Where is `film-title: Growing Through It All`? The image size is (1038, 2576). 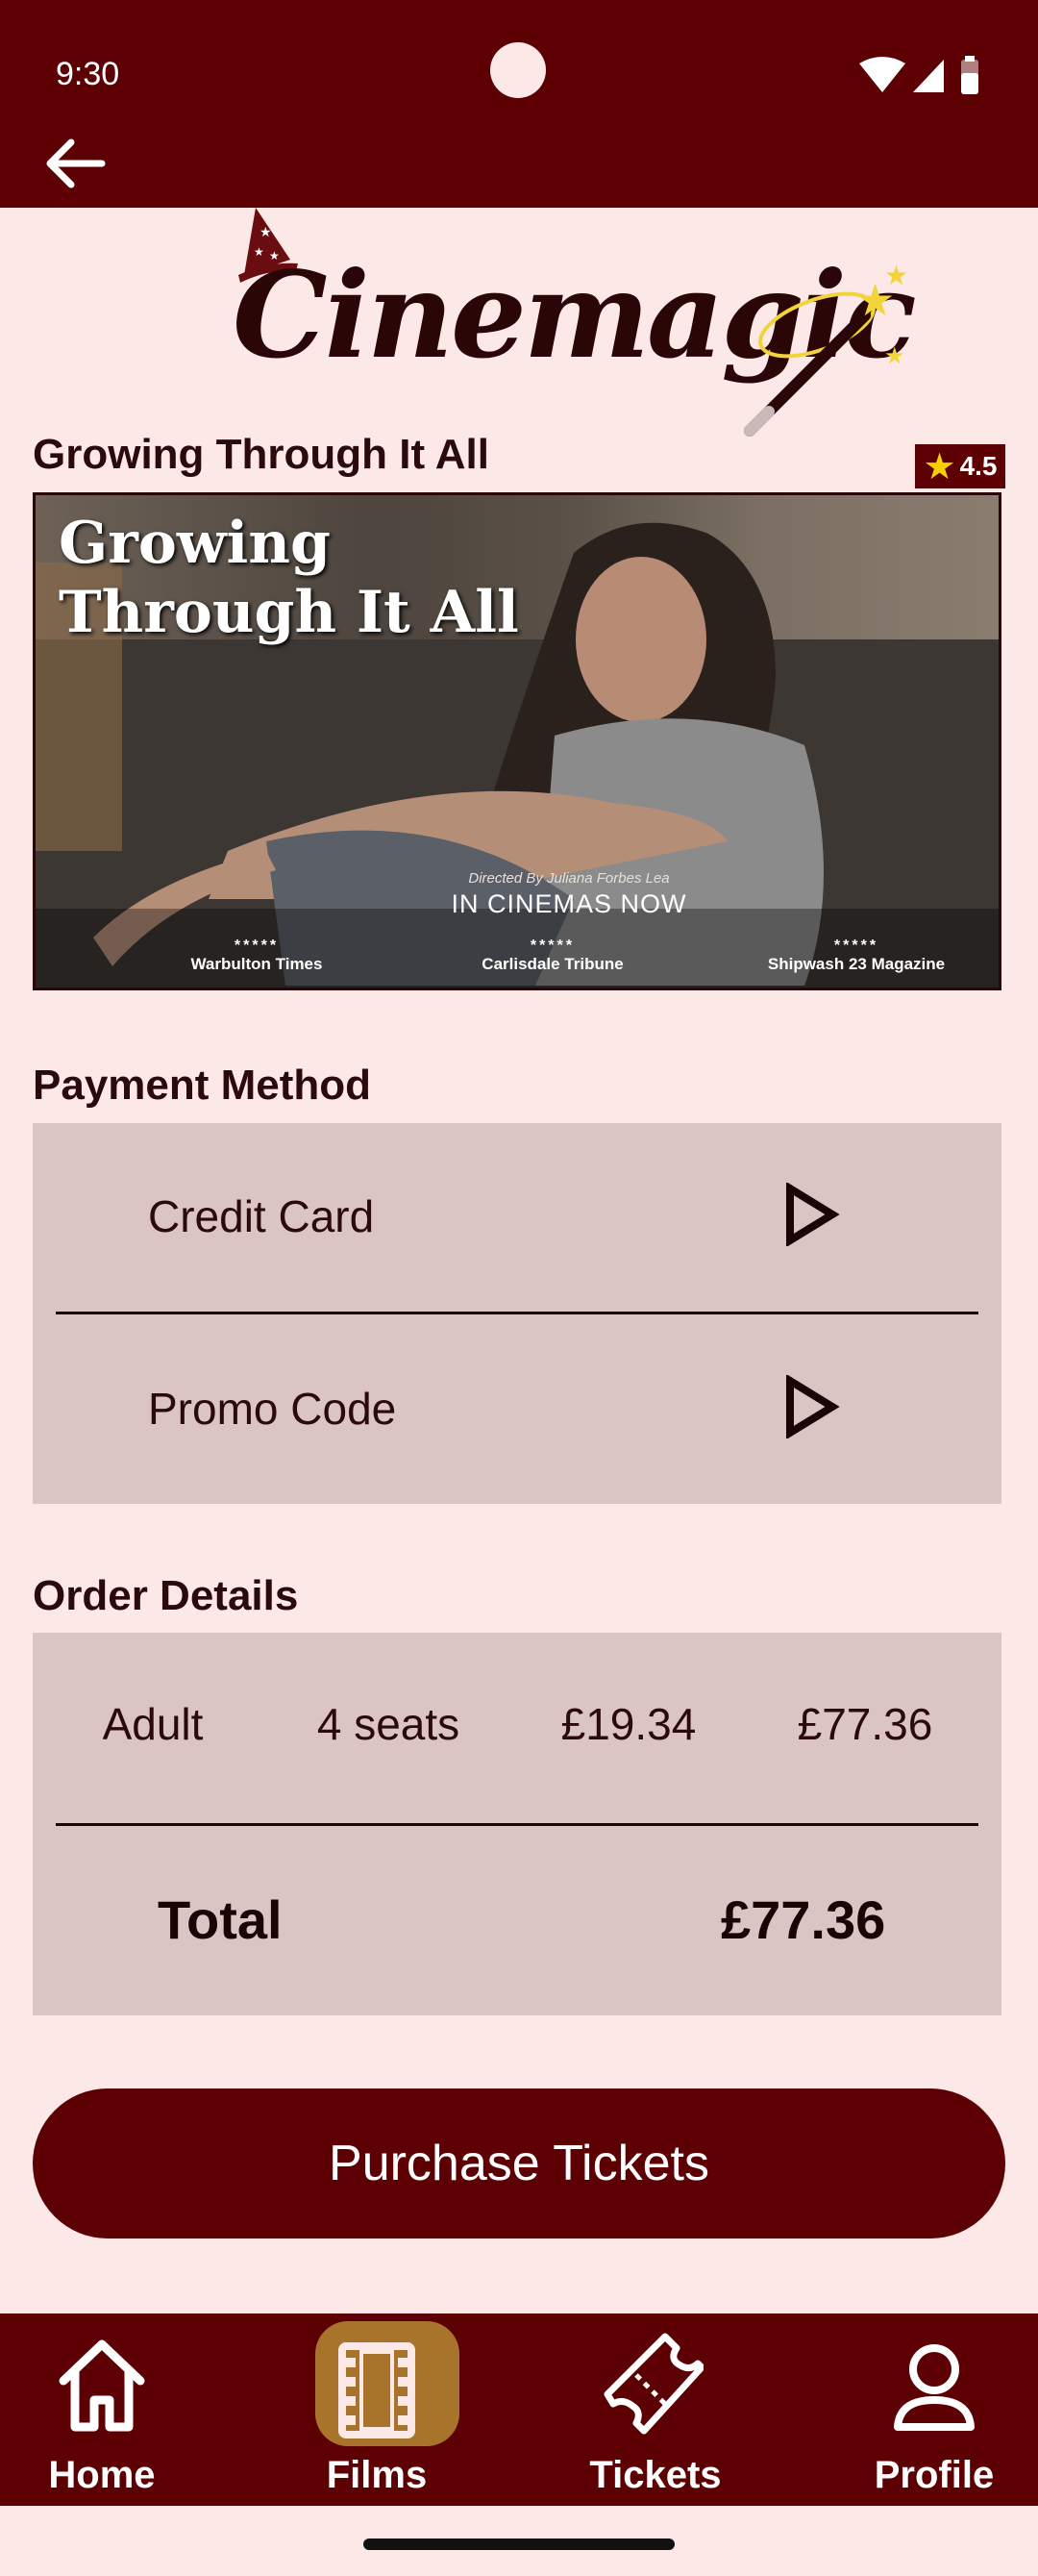 film-title: Growing Through It All is located at coordinates (261, 454).